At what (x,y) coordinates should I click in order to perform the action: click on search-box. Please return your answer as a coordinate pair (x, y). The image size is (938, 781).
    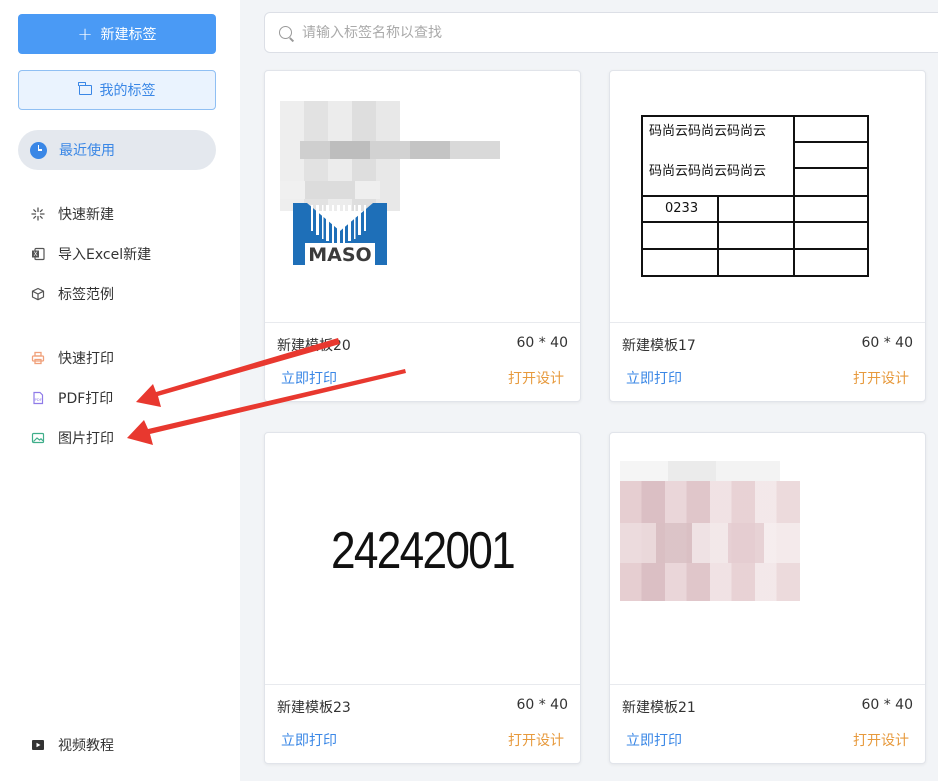
    Looking at the image, I should click on (601, 32).